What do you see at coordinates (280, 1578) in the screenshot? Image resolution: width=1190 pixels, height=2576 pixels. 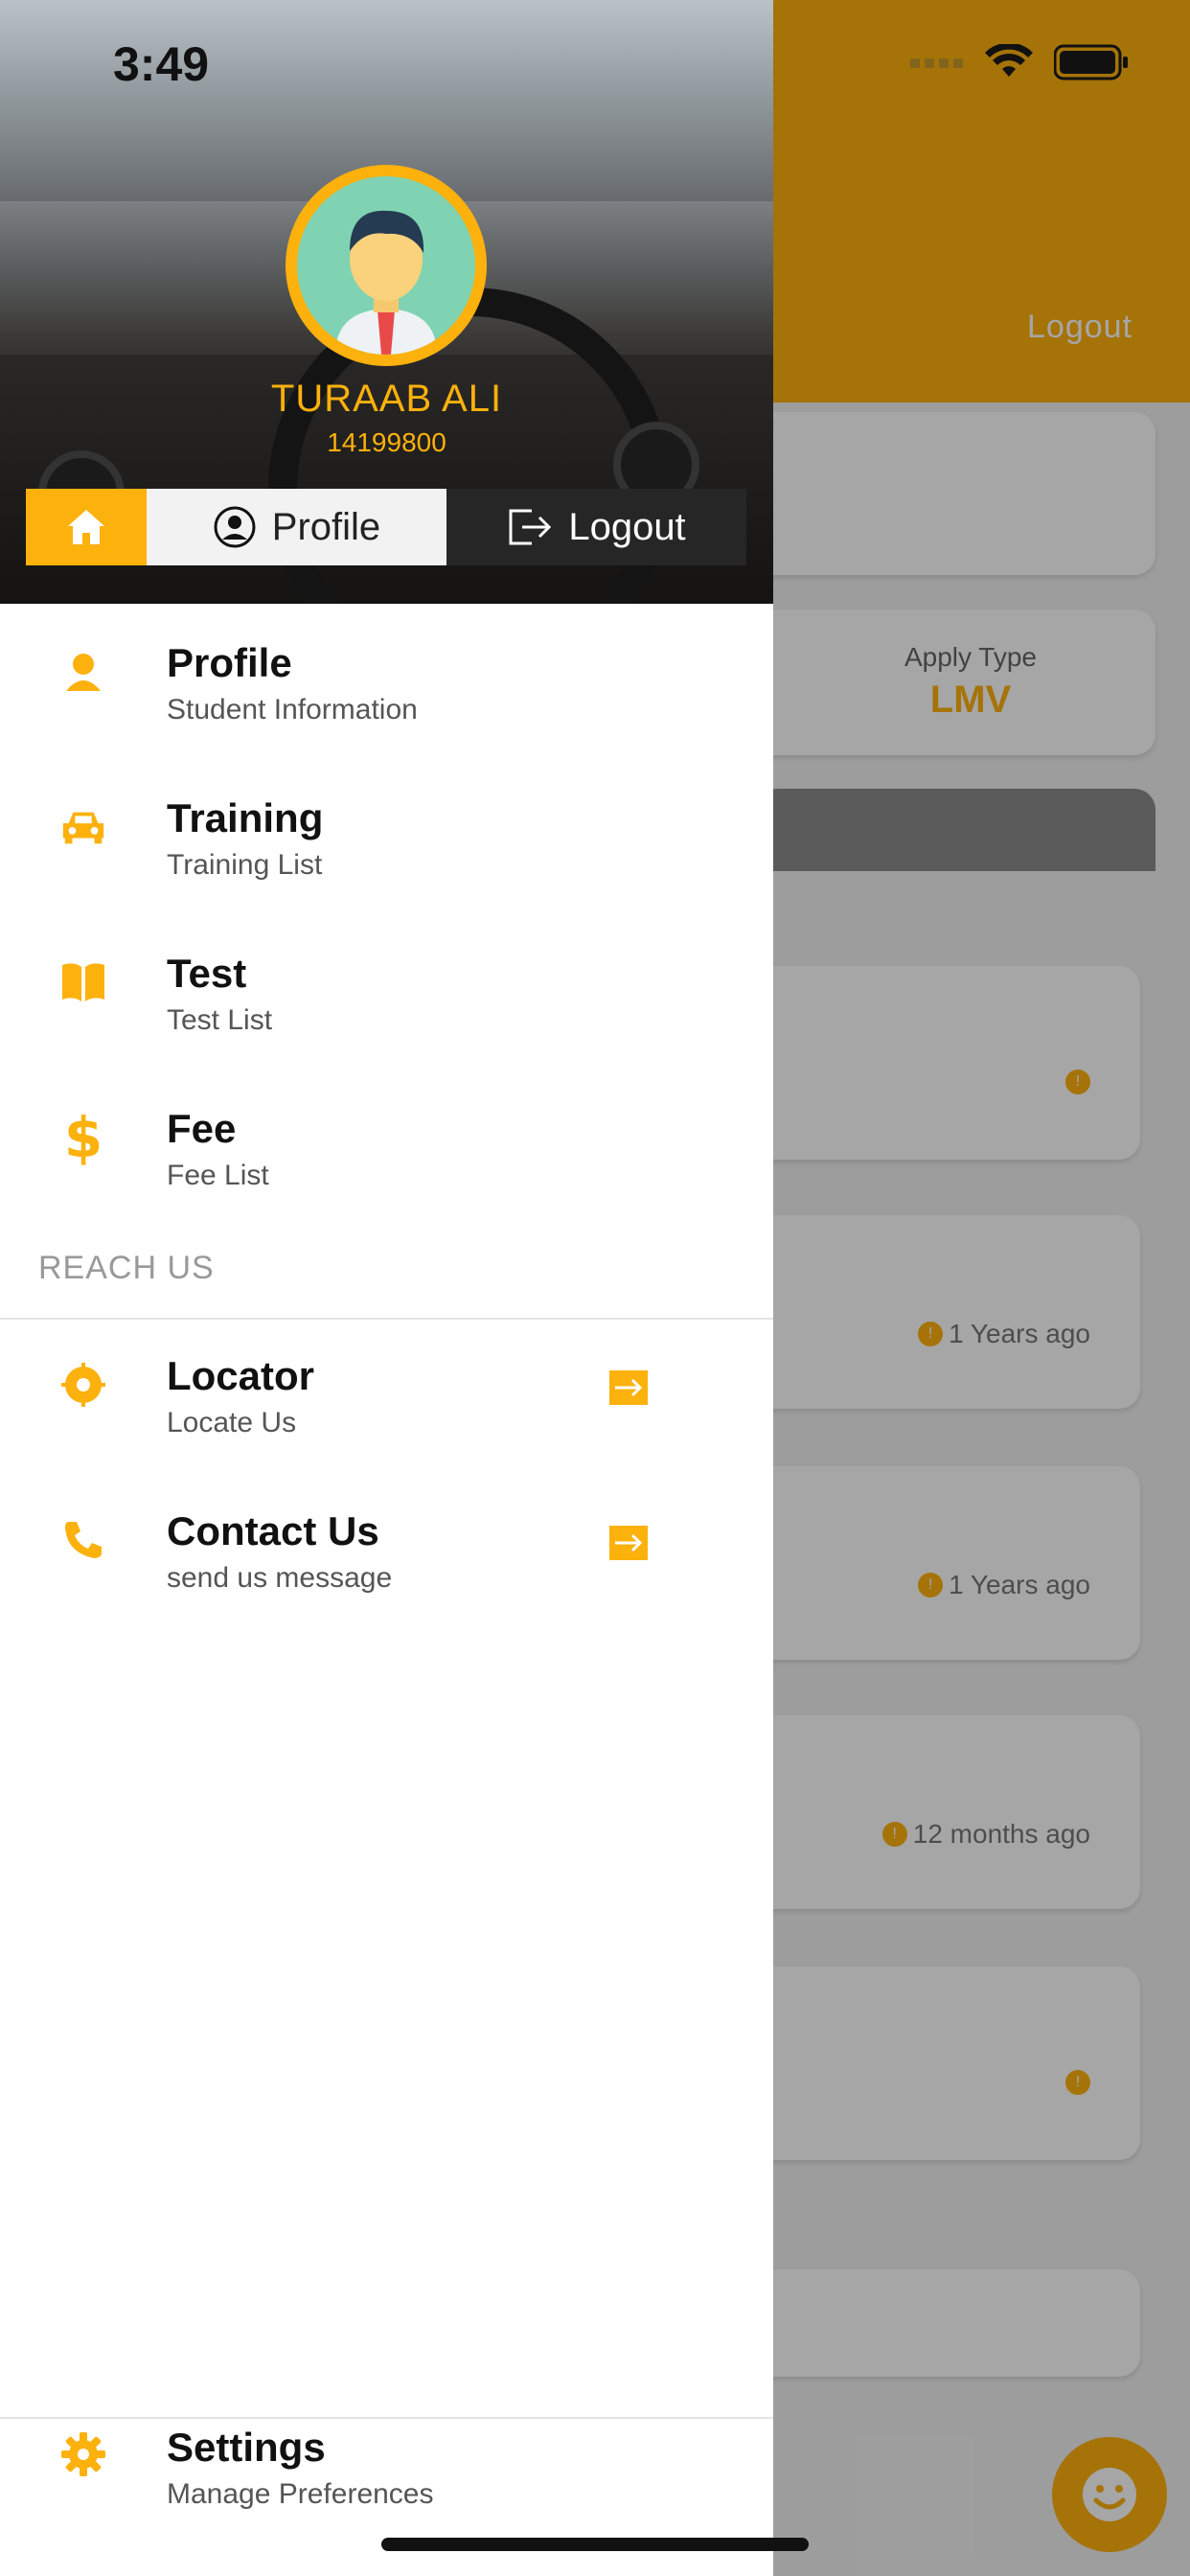 I see `menu-item-subtitle: send us message` at bounding box center [280, 1578].